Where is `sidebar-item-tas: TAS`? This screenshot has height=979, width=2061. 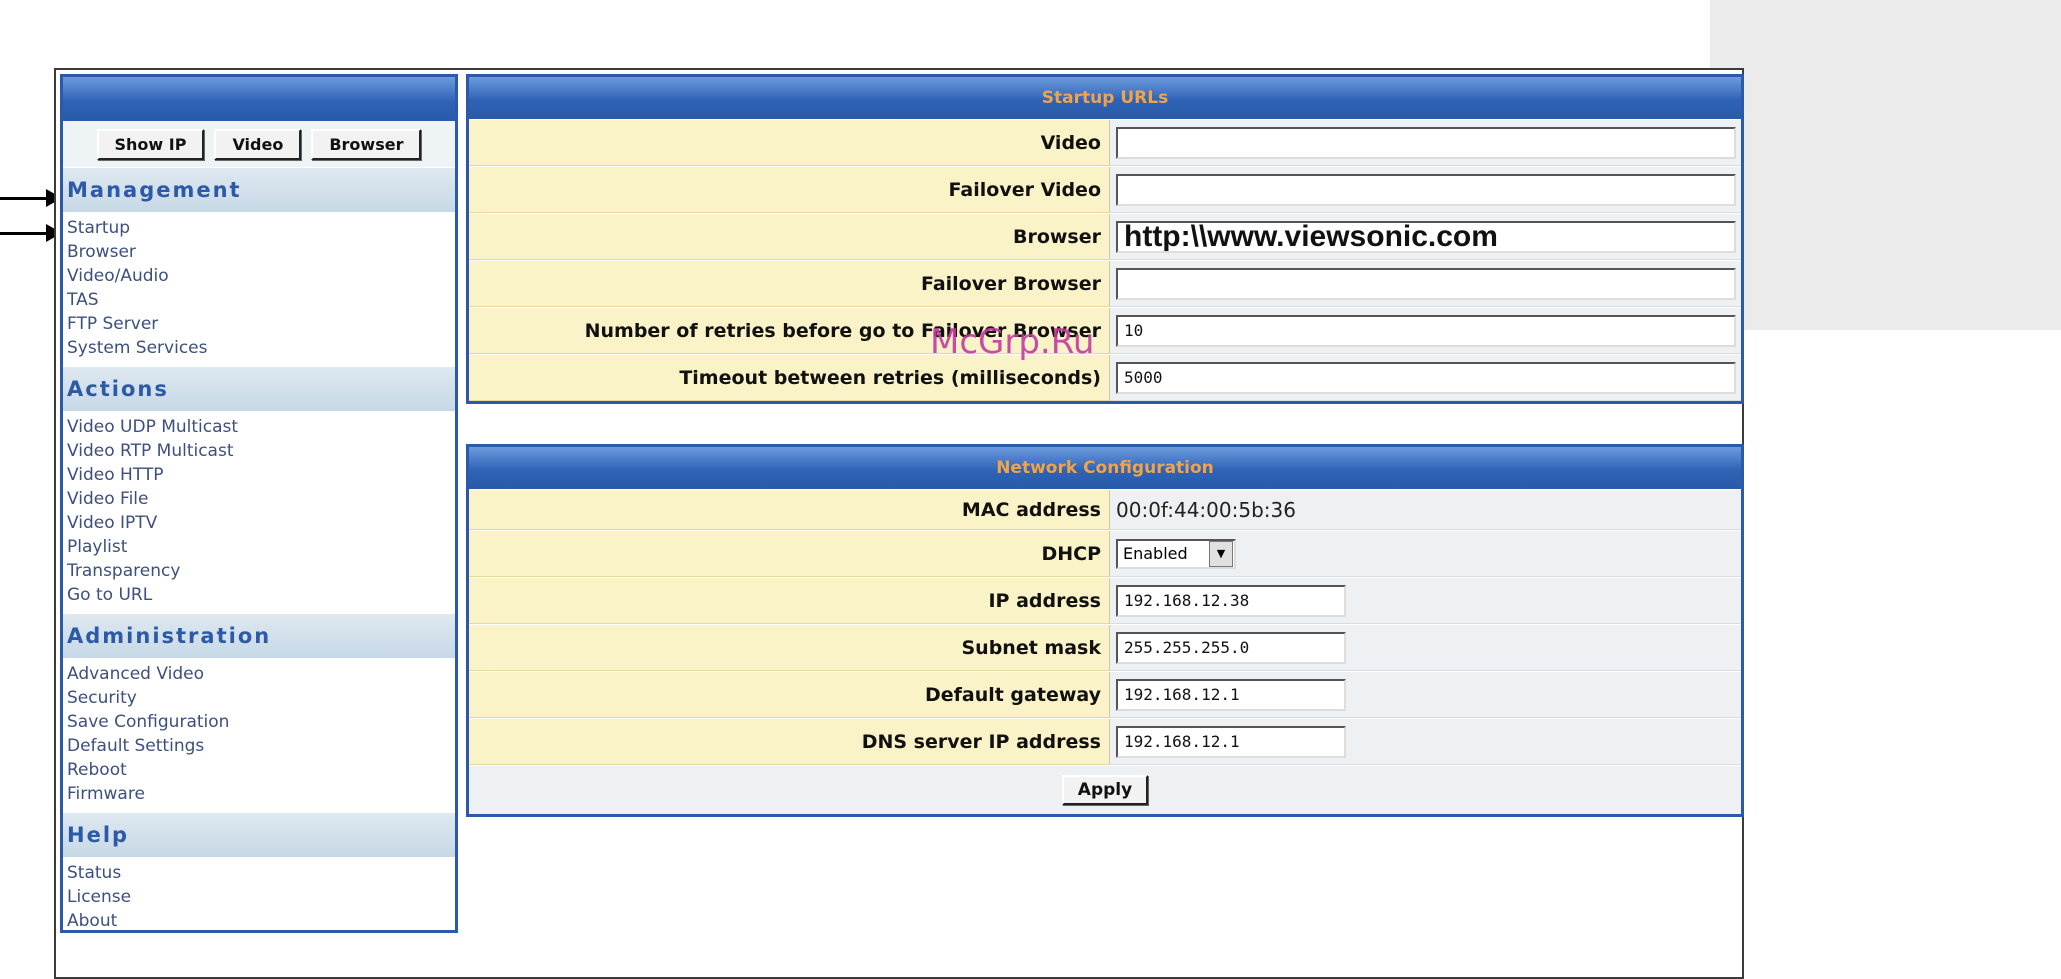 sidebar-item-tas: TAS is located at coordinates (261, 300).